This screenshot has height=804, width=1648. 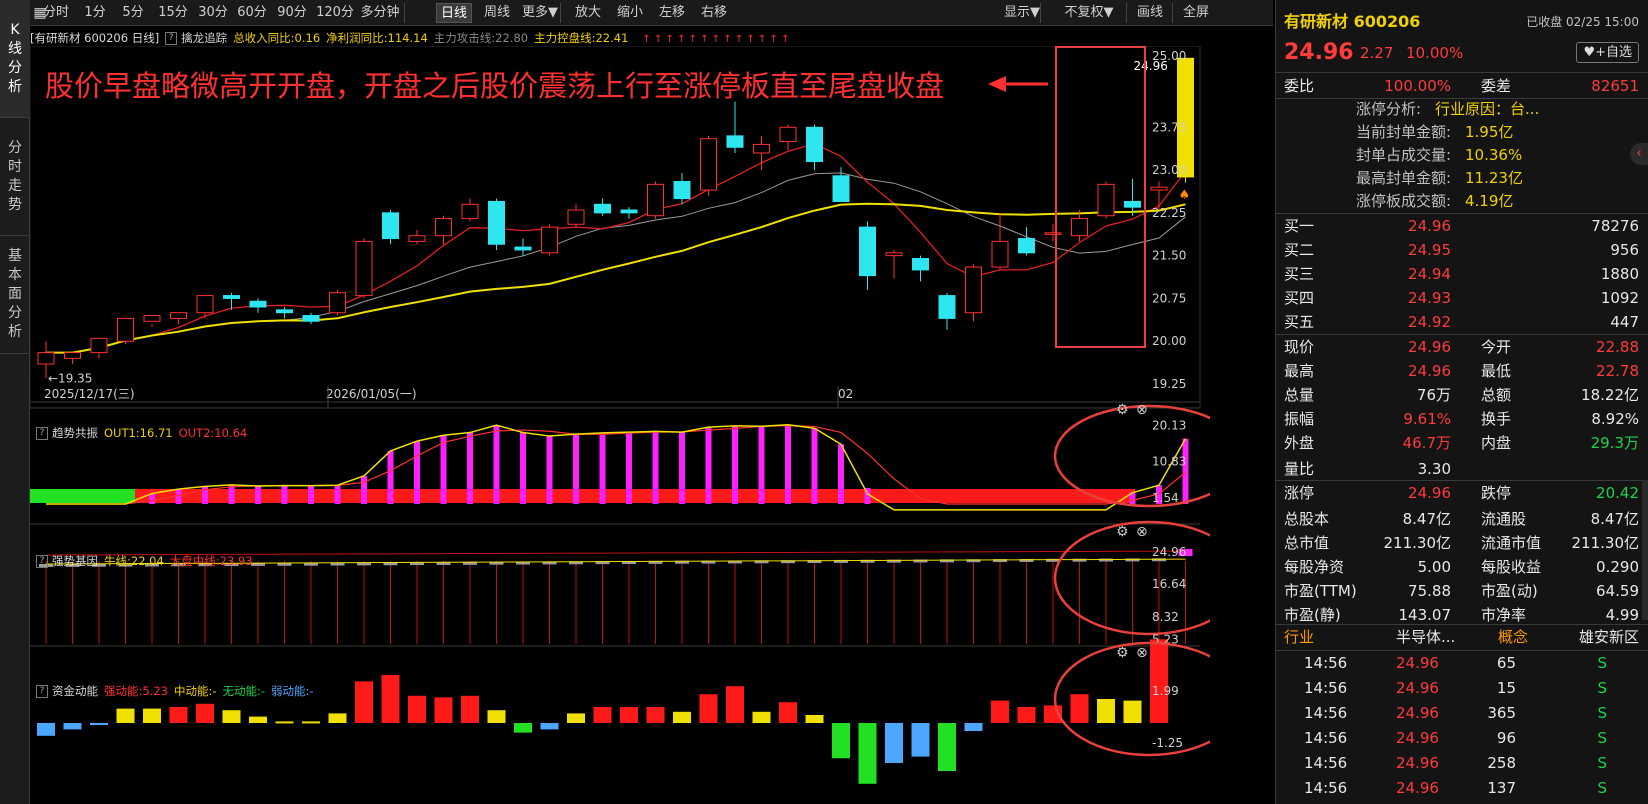 What do you see at coordinates (15, 402) in the screenshot?
I see `left-sidebar: K线分析分时走势基本面分析` at bounding box center [15, 402].